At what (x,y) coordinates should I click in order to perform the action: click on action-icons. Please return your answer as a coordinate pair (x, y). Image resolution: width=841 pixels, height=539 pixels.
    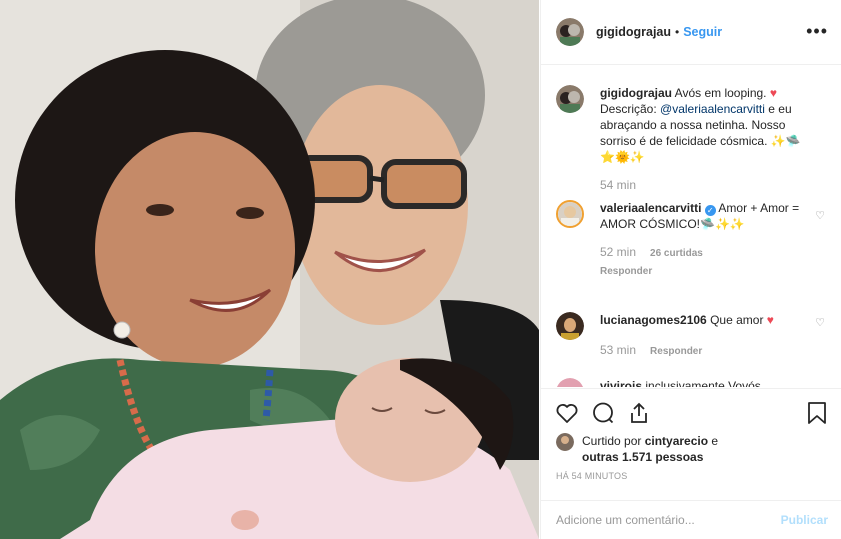
    Looking at the image, I should click on (603, 413).